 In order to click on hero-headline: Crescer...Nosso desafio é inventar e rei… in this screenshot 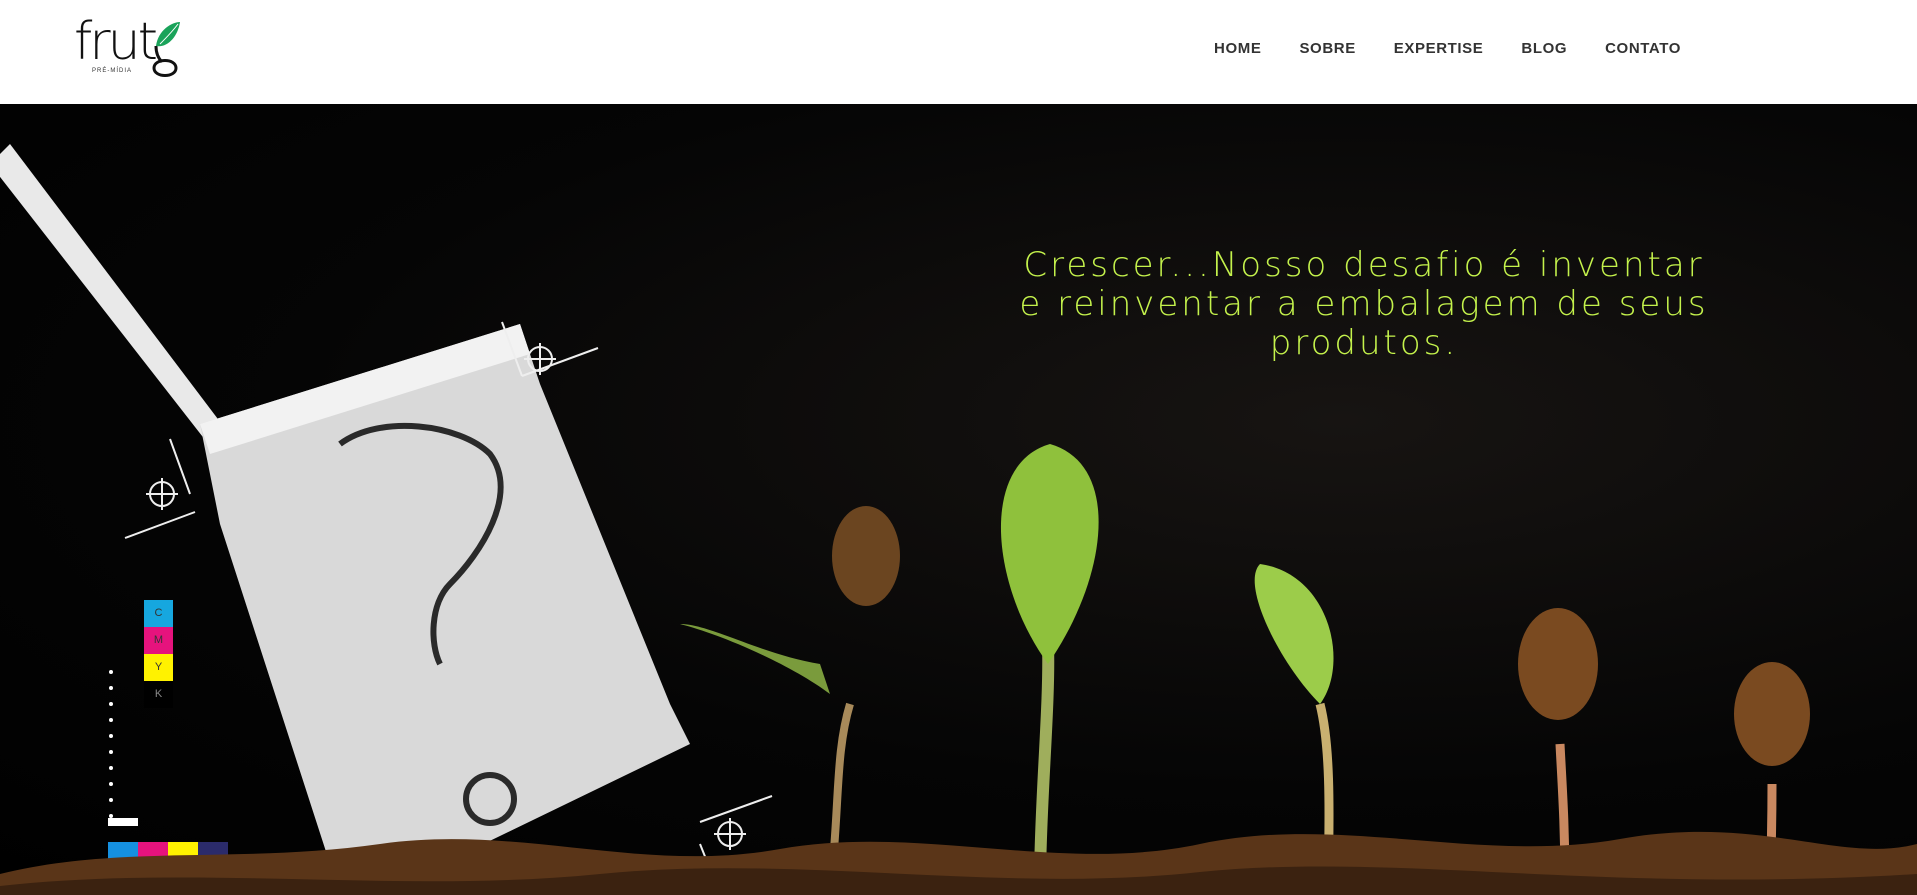, I will do `click(1364, 303)`.